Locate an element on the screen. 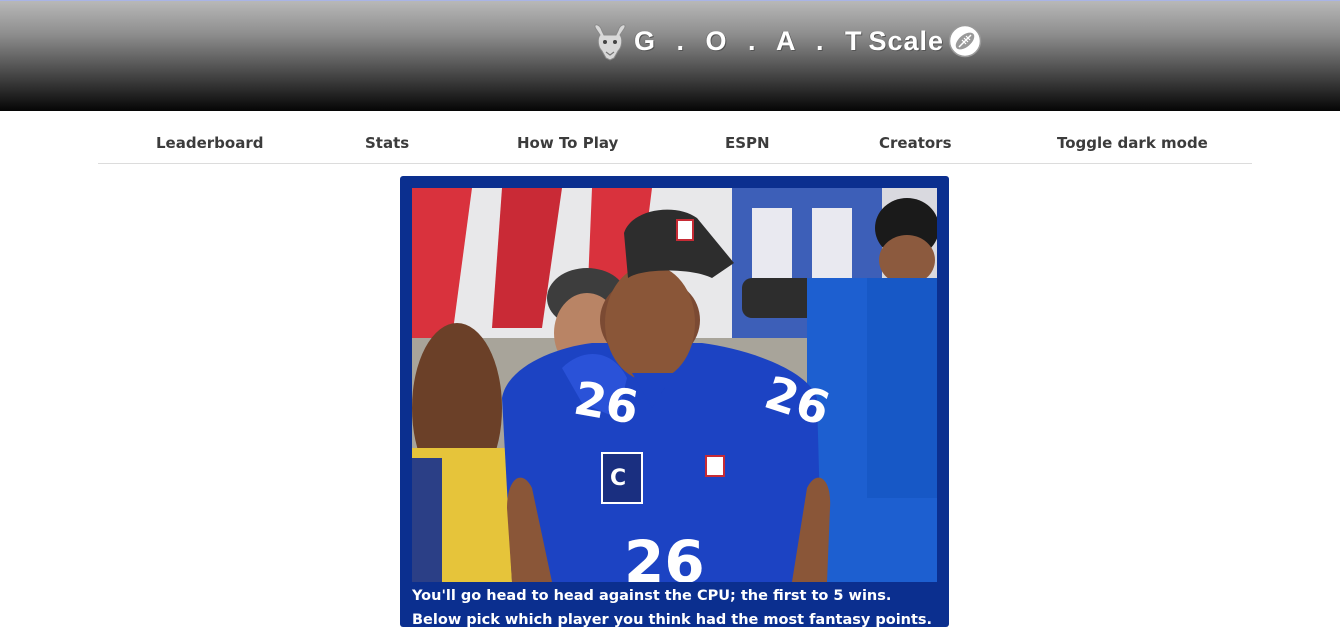 The height and width of the screenshot is (632, 1340). football-icon is located at coordinates (965, 41).